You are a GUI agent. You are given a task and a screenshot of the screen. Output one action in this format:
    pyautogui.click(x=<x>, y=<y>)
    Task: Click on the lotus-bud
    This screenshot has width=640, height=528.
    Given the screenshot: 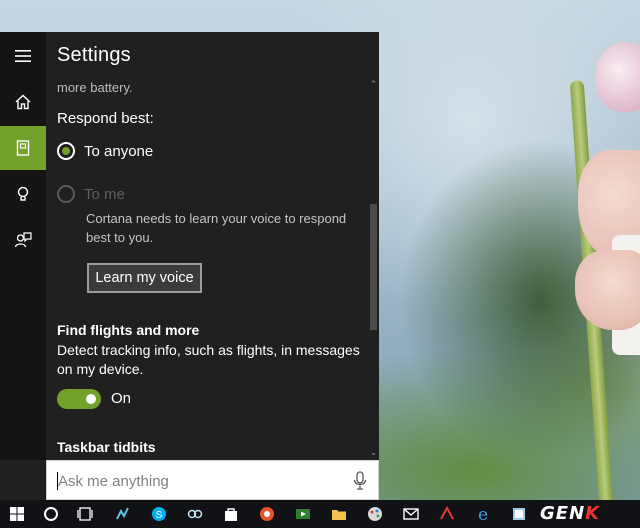 What is the action you would take?
    pyautogui.click(x=617, y=77)
    